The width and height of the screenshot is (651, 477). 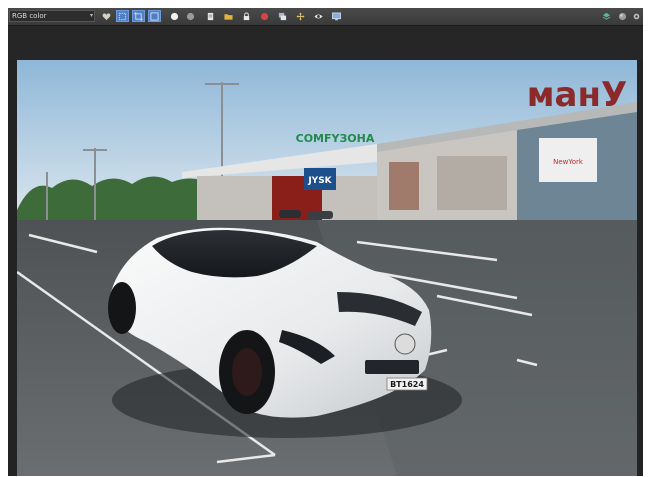 I want to click on gray-circle-button, so click(x=190, y=16).